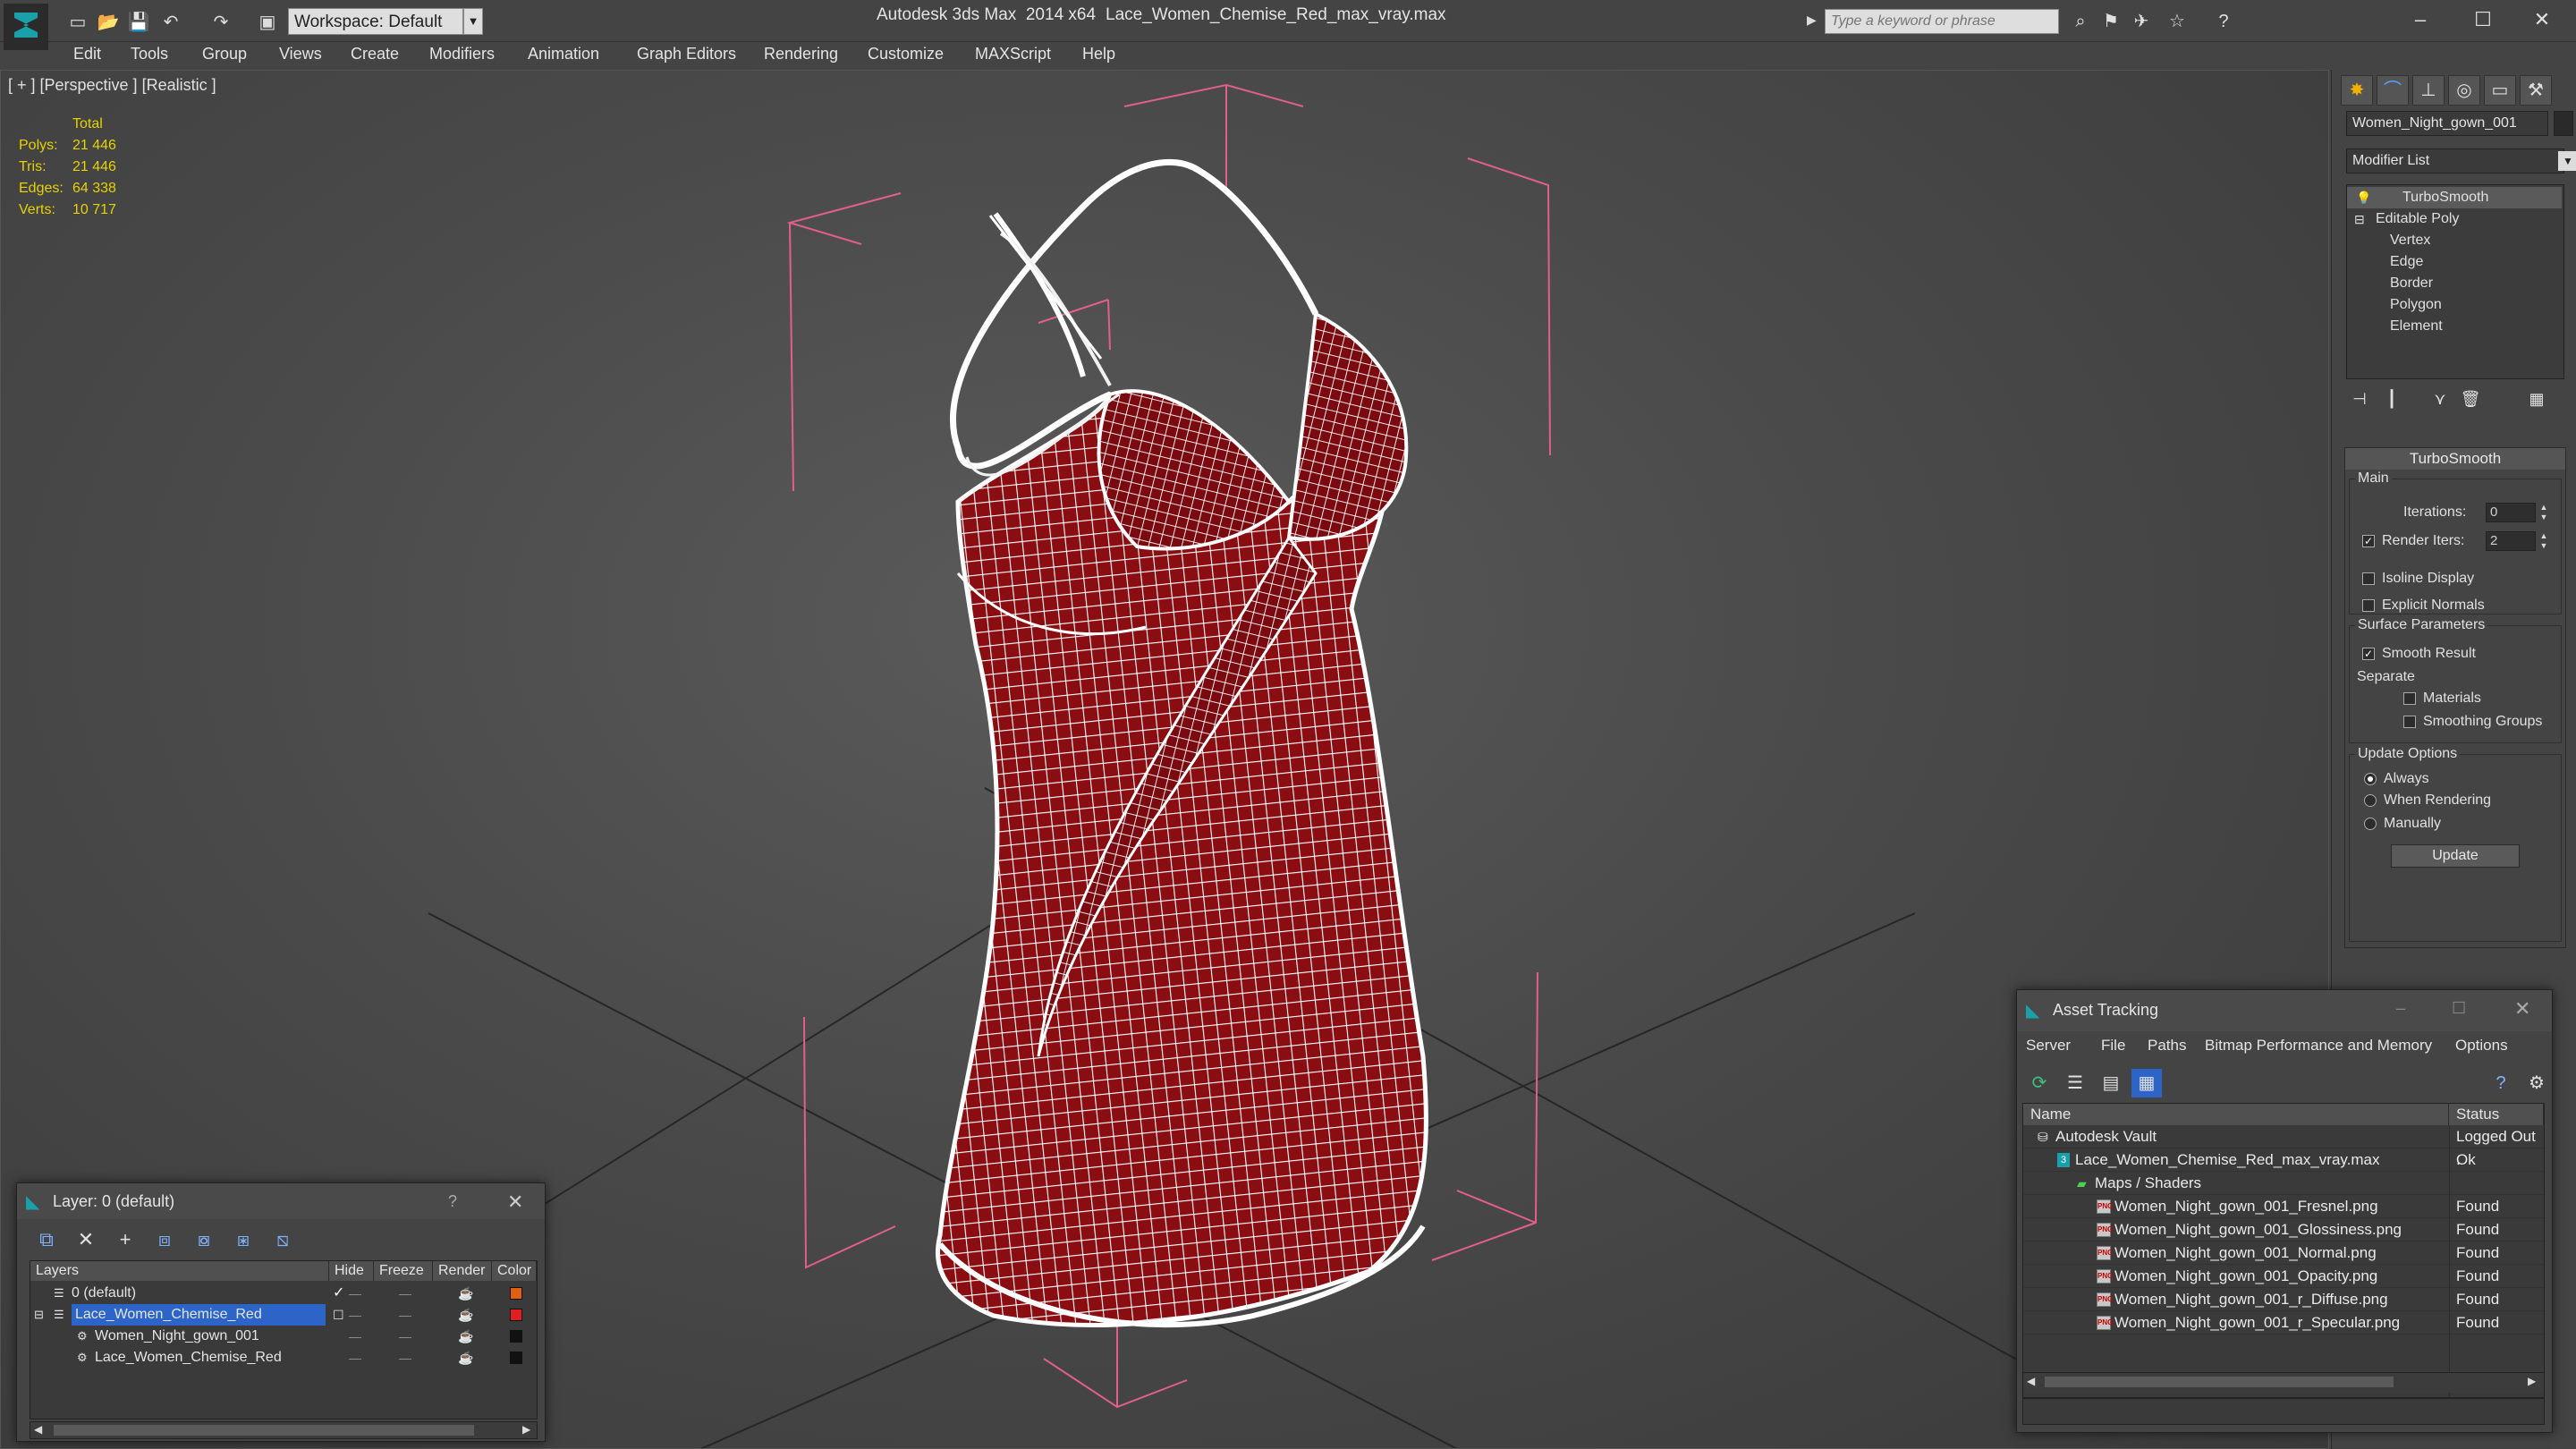 This screenshot has width=2576, height=1449. I want to click on display-tab-icon: ▭, so click(2500, 90).